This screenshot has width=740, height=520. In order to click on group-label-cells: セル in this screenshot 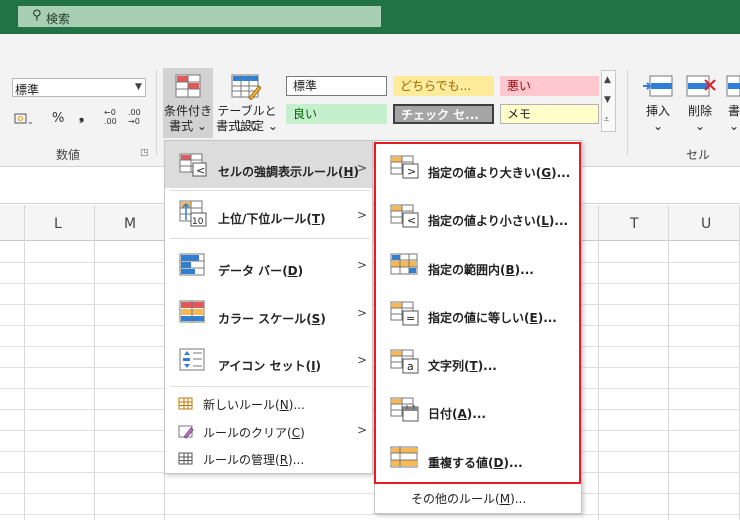, I will do `click(698, 155)`.